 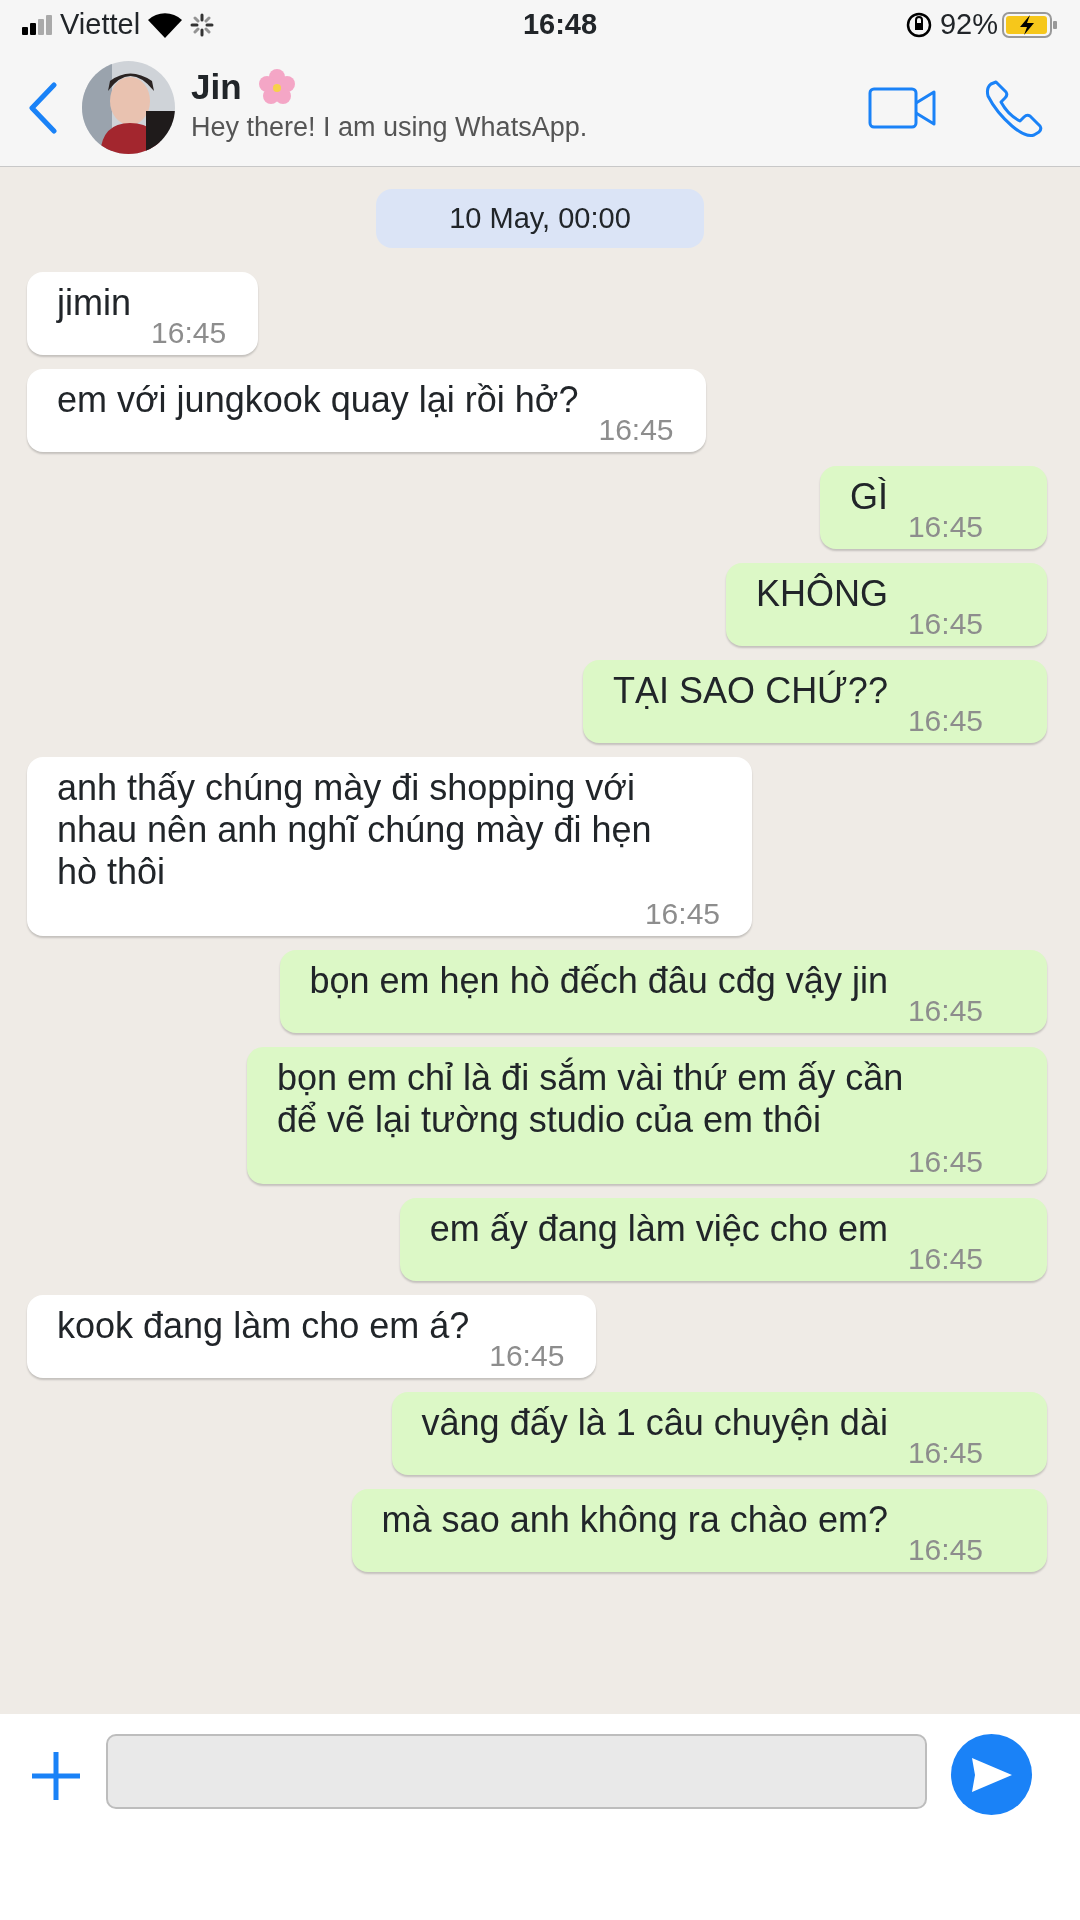 What do you see at coordinates (318, 400) in the screenshot?
I see `message-text: em với jungkook quay lại rồi hở?` at bounding box center [318, 400].